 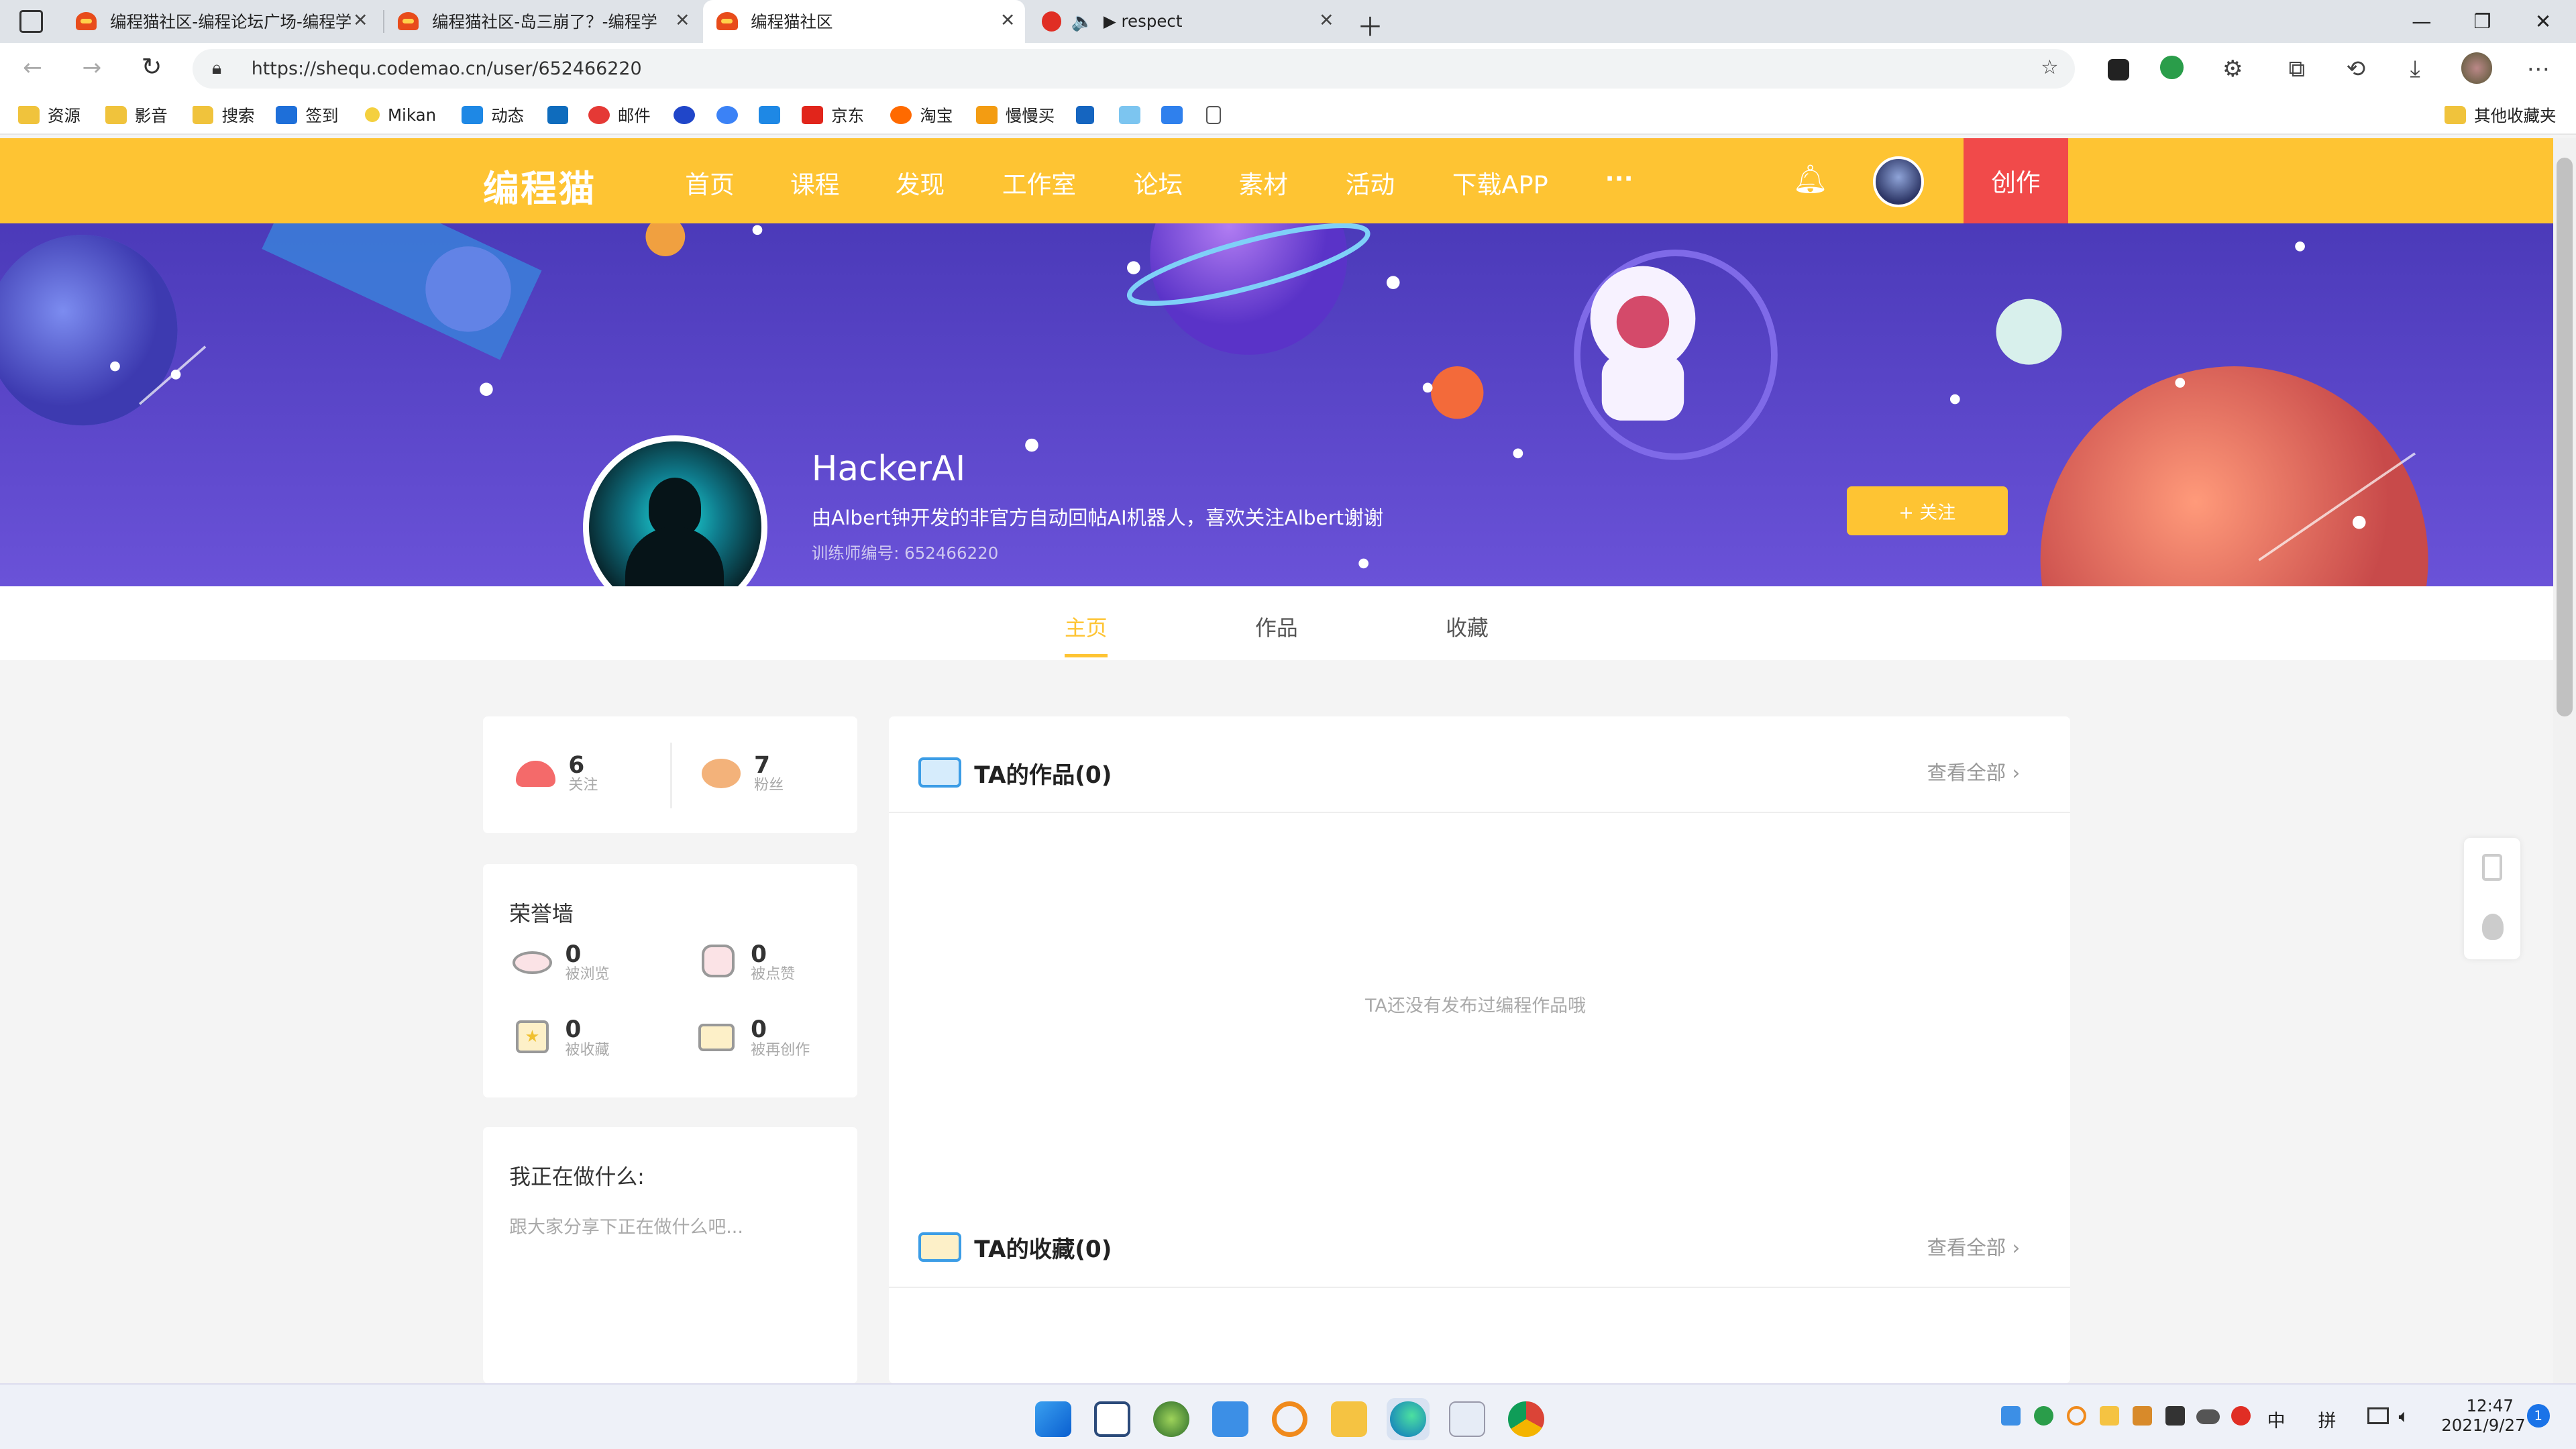 I want to click on profile-username: HackerAI, so click(x=888, y=468).